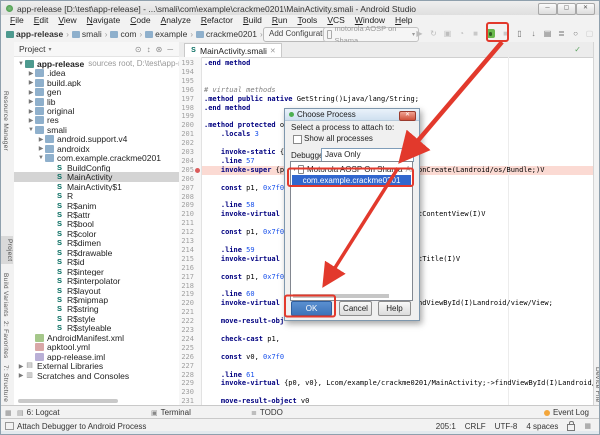 This screenshot has height=435, width=600. What do you see at coordinates (447, 34) in the screenshot?
I see `debug-icon: ▣` at bounding box center [447, 34].